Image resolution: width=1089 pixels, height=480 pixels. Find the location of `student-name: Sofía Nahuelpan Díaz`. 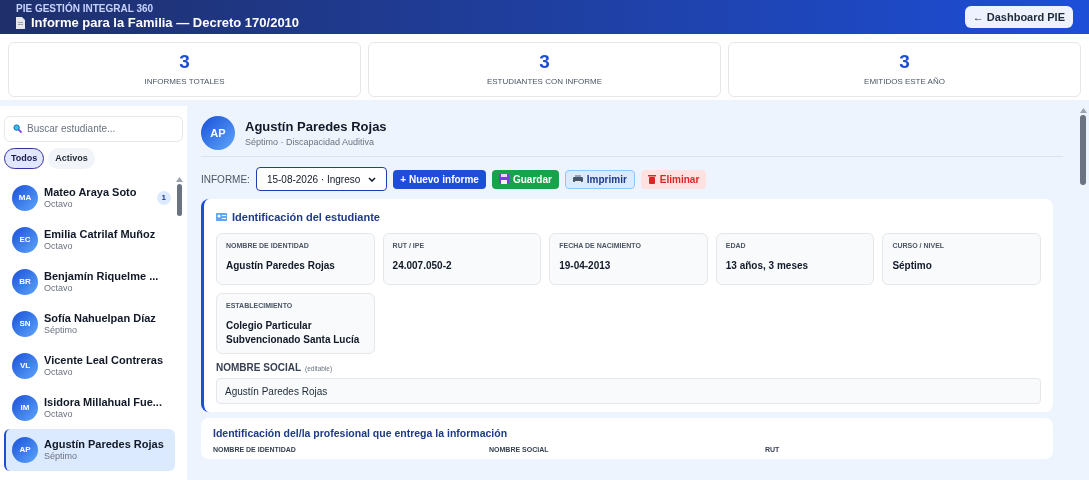

student-name: Sofía Nahuelpan Díaz is located at coordinates (100, 318).